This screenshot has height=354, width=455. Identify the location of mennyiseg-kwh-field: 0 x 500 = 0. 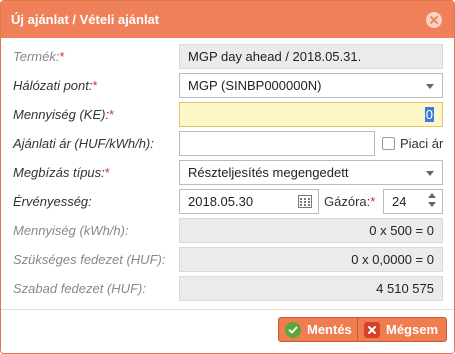
(311, 230).